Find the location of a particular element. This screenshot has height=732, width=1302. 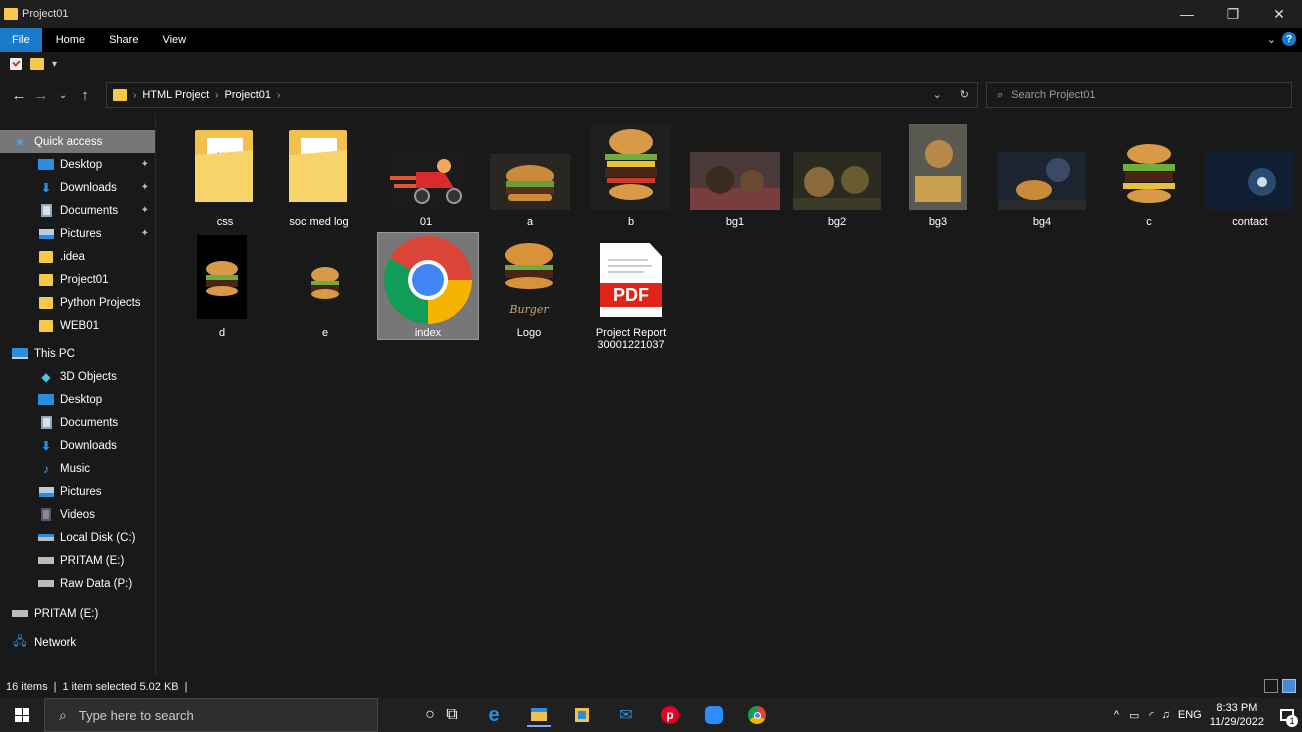

file-item-bg3: bg3 is located at coordinates (938, 177).